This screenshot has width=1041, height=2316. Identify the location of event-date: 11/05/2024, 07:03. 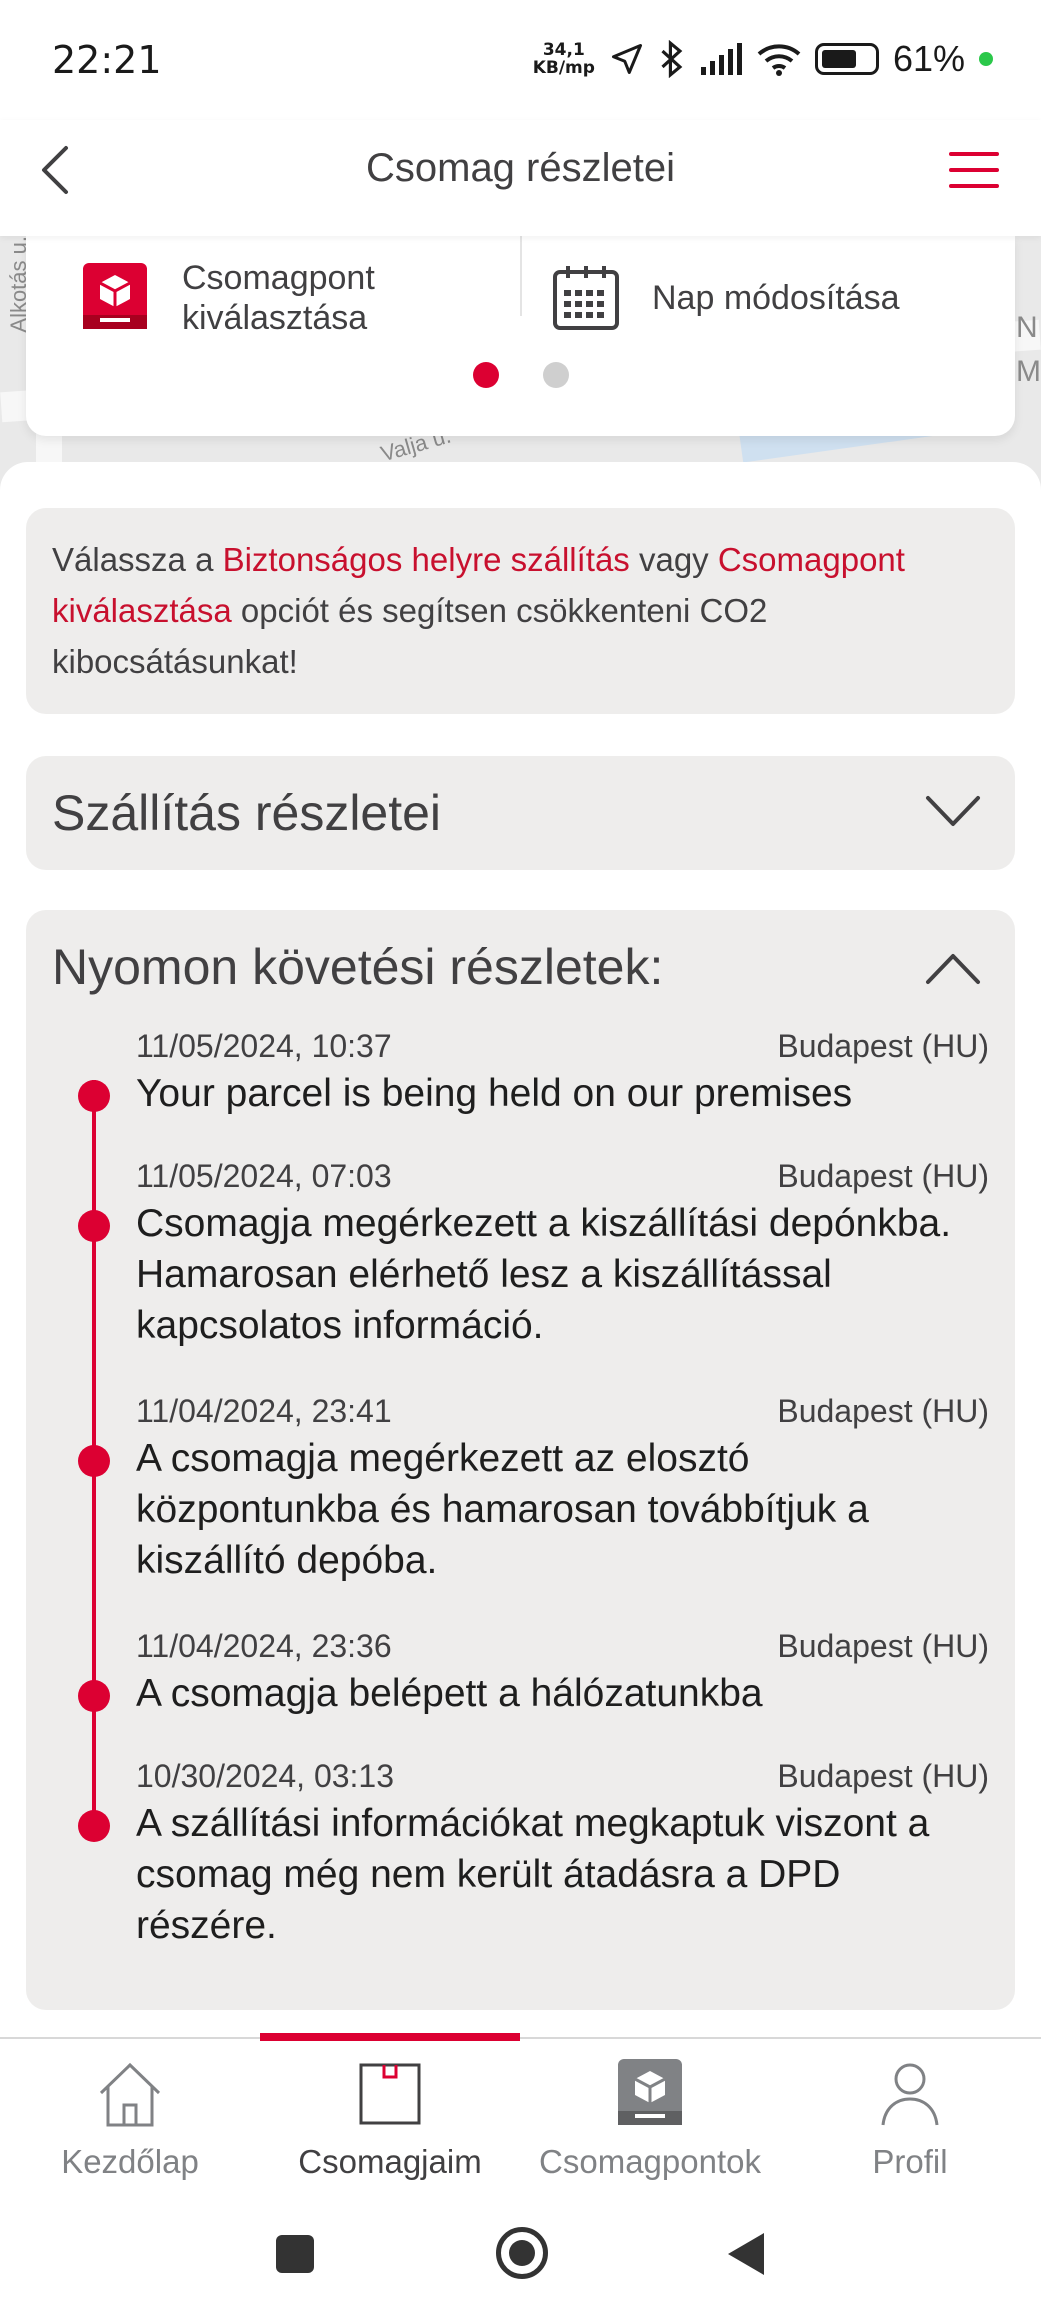
(264, 1176).